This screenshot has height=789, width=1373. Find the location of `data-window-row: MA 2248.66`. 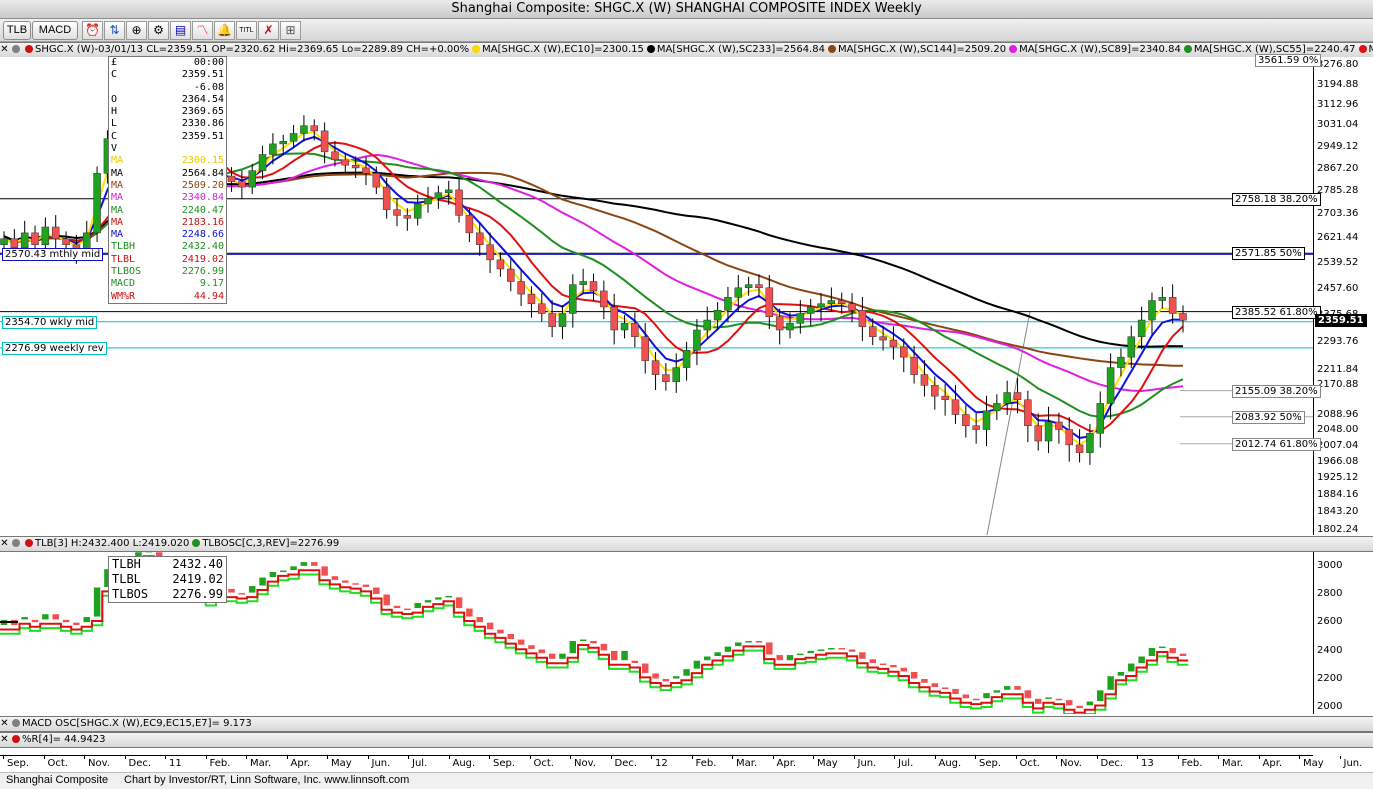

data-window-row: MA 2248.66 is located at coordinates (167, 235).